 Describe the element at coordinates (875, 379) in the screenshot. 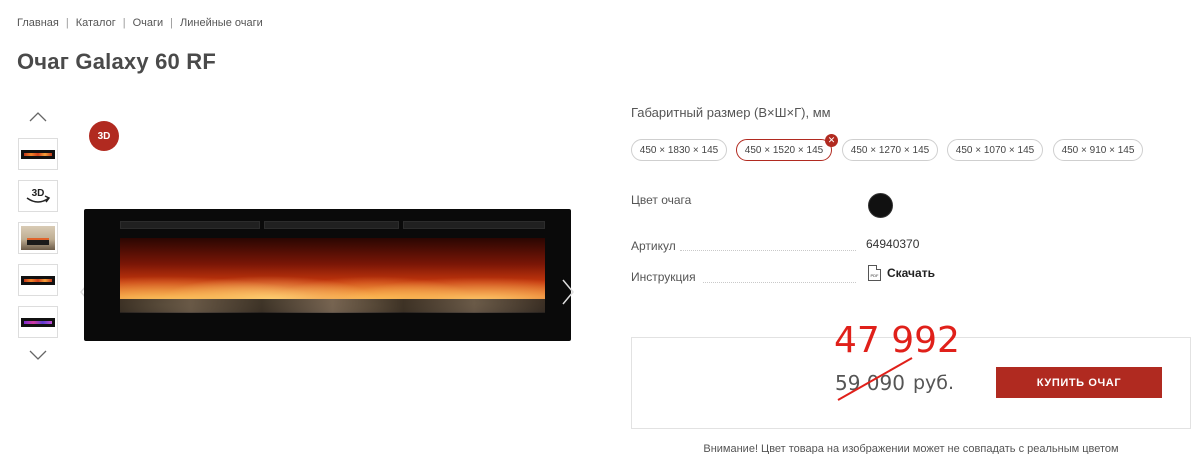

I see `strikethrough-line` at that location.